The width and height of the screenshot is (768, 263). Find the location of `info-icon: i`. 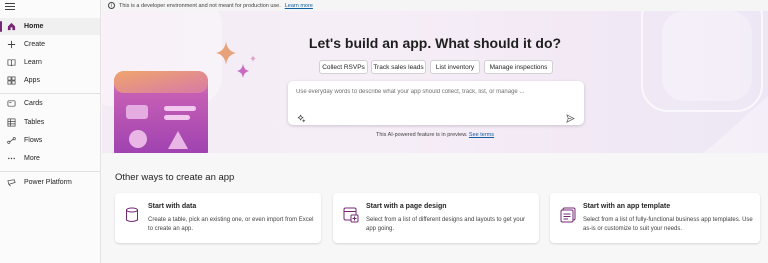

info-icon: i is located at coordinates (111, 5).